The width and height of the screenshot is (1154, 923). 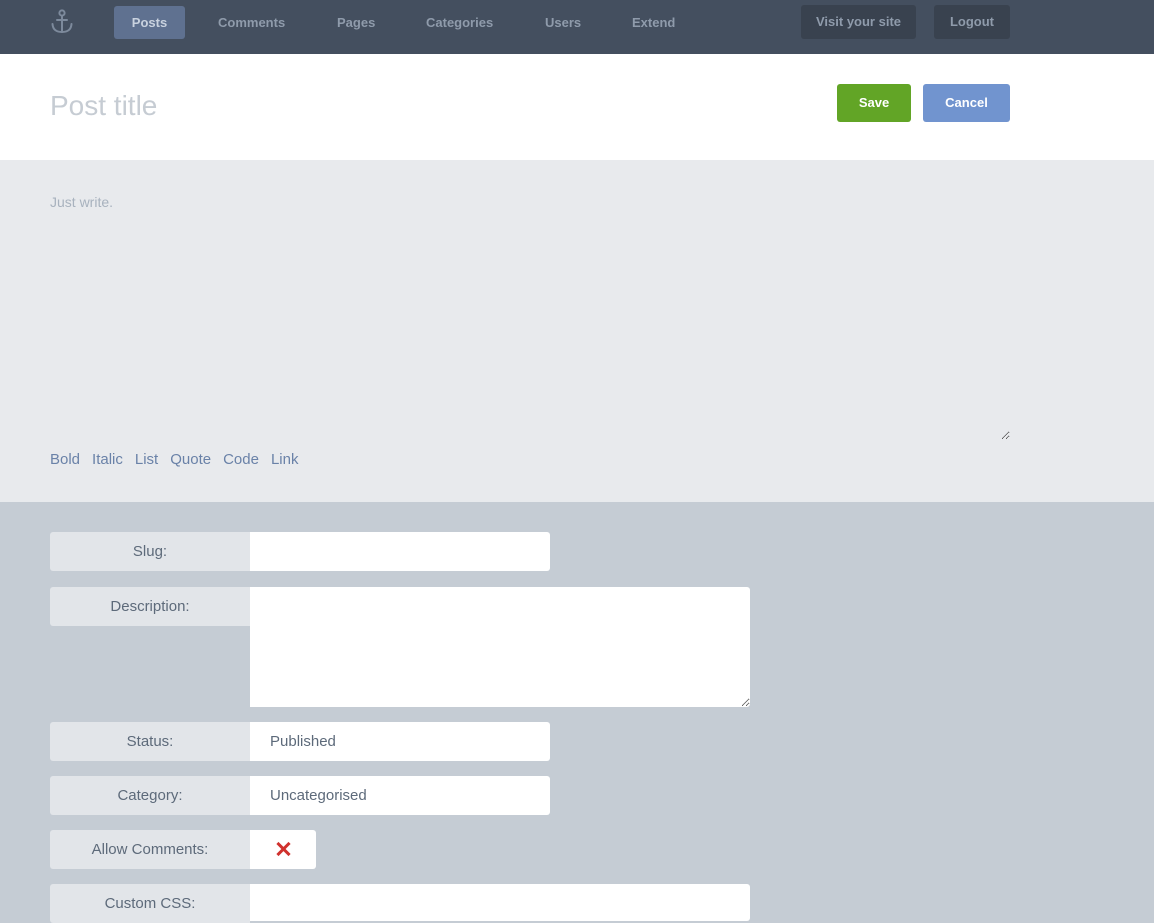 I want to click on allow-comments-toggle, so click(x=283, y=849).